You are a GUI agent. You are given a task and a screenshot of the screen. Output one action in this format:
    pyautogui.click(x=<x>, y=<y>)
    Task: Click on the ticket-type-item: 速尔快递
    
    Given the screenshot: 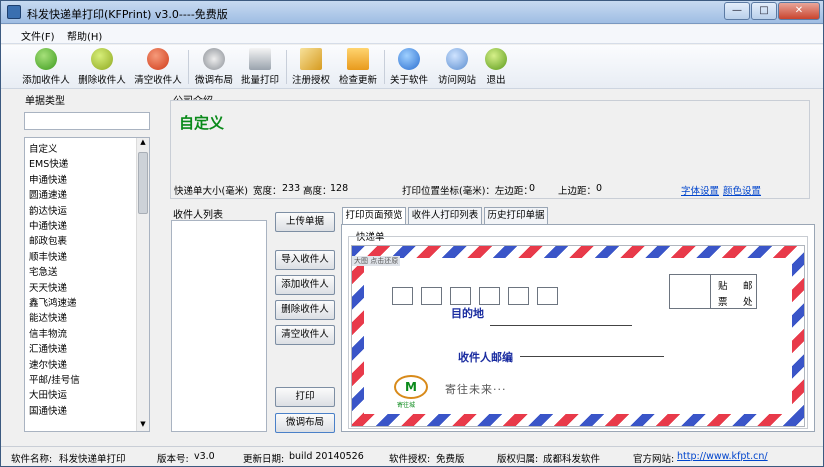 What is the action you would take?
    pyautogui.click(x=48, y=364)
    